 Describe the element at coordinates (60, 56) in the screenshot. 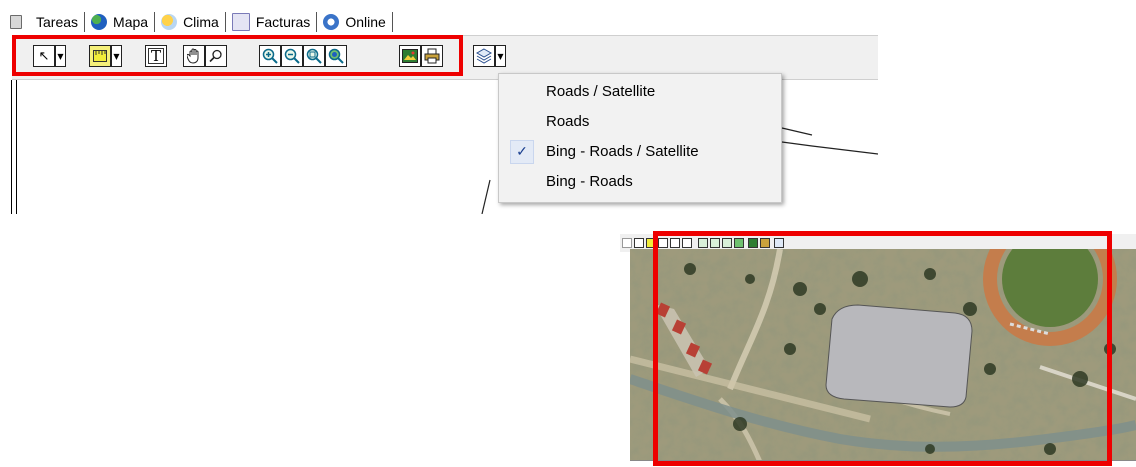

I see `pointer-dropdown-arrow: ▼` at that location.